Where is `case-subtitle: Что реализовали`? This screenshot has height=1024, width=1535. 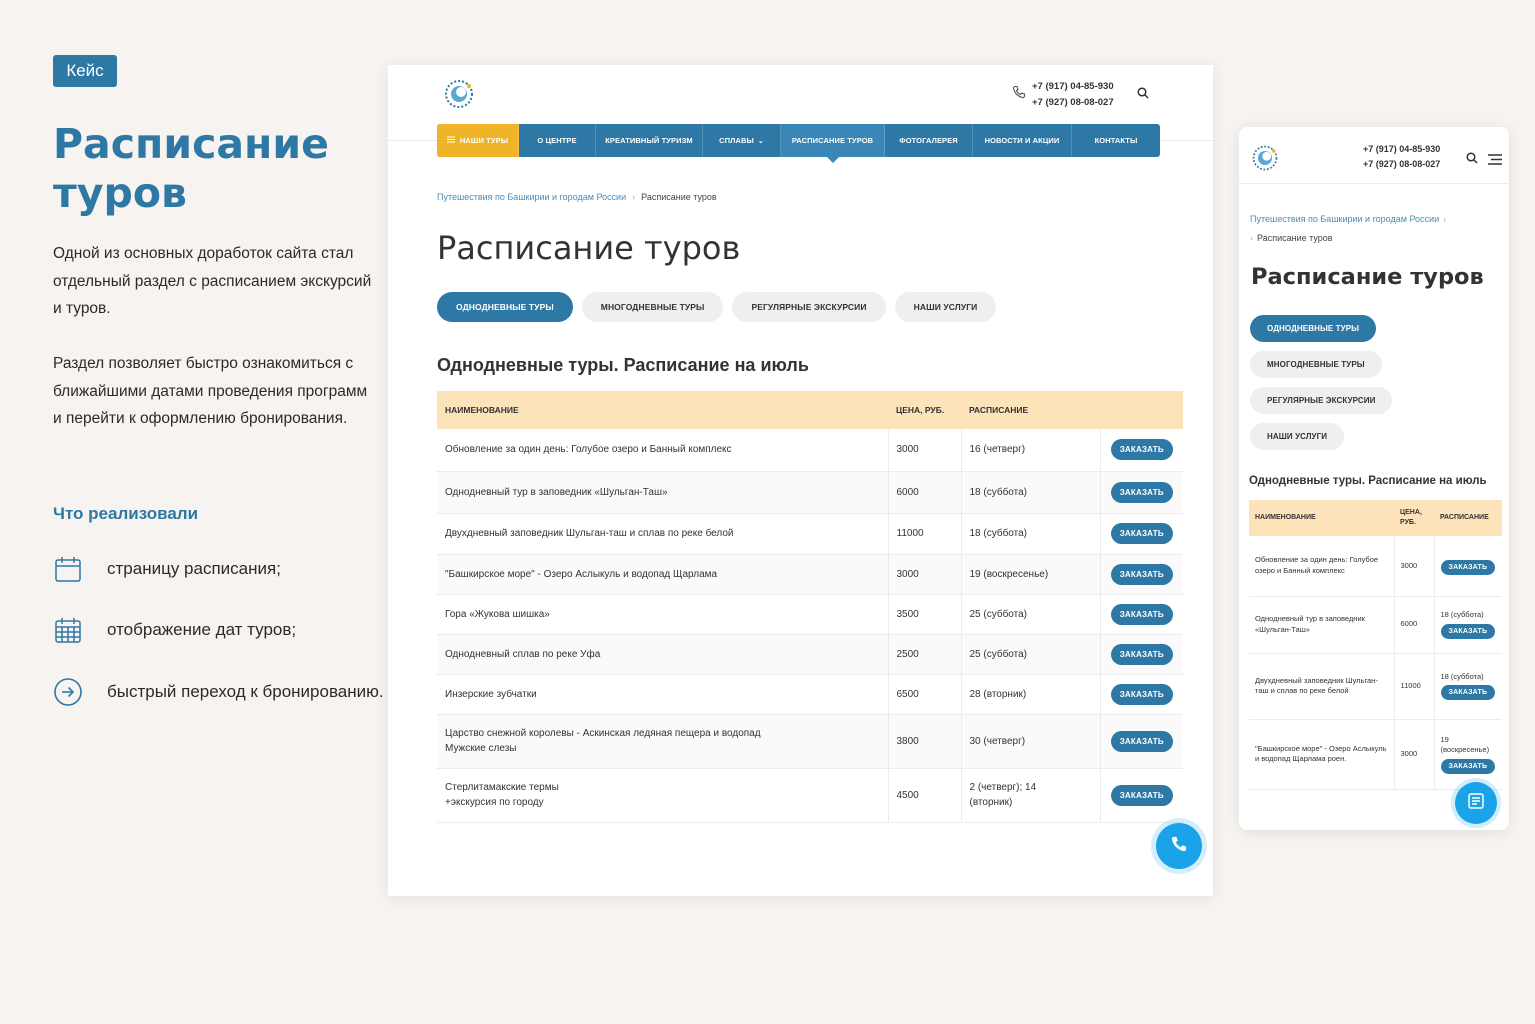
case-subtitle: Что реализовали is located at coordinates (126, 513).